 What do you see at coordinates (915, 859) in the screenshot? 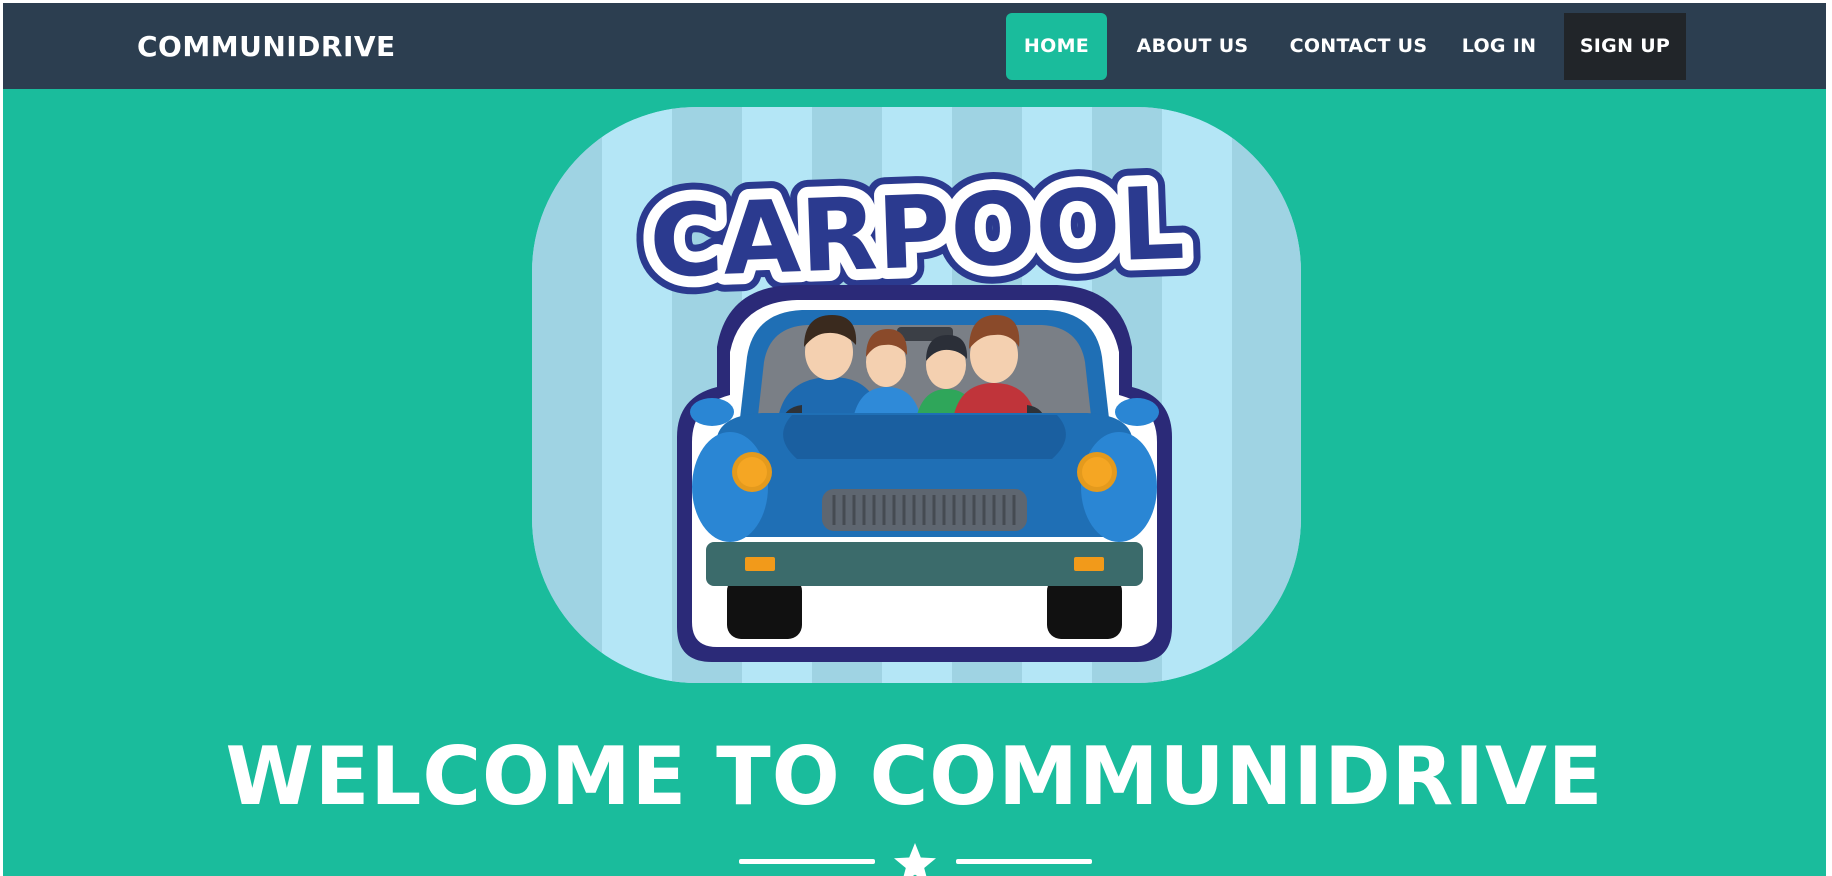
I see `star-icon` at bounding box center [915, 859].